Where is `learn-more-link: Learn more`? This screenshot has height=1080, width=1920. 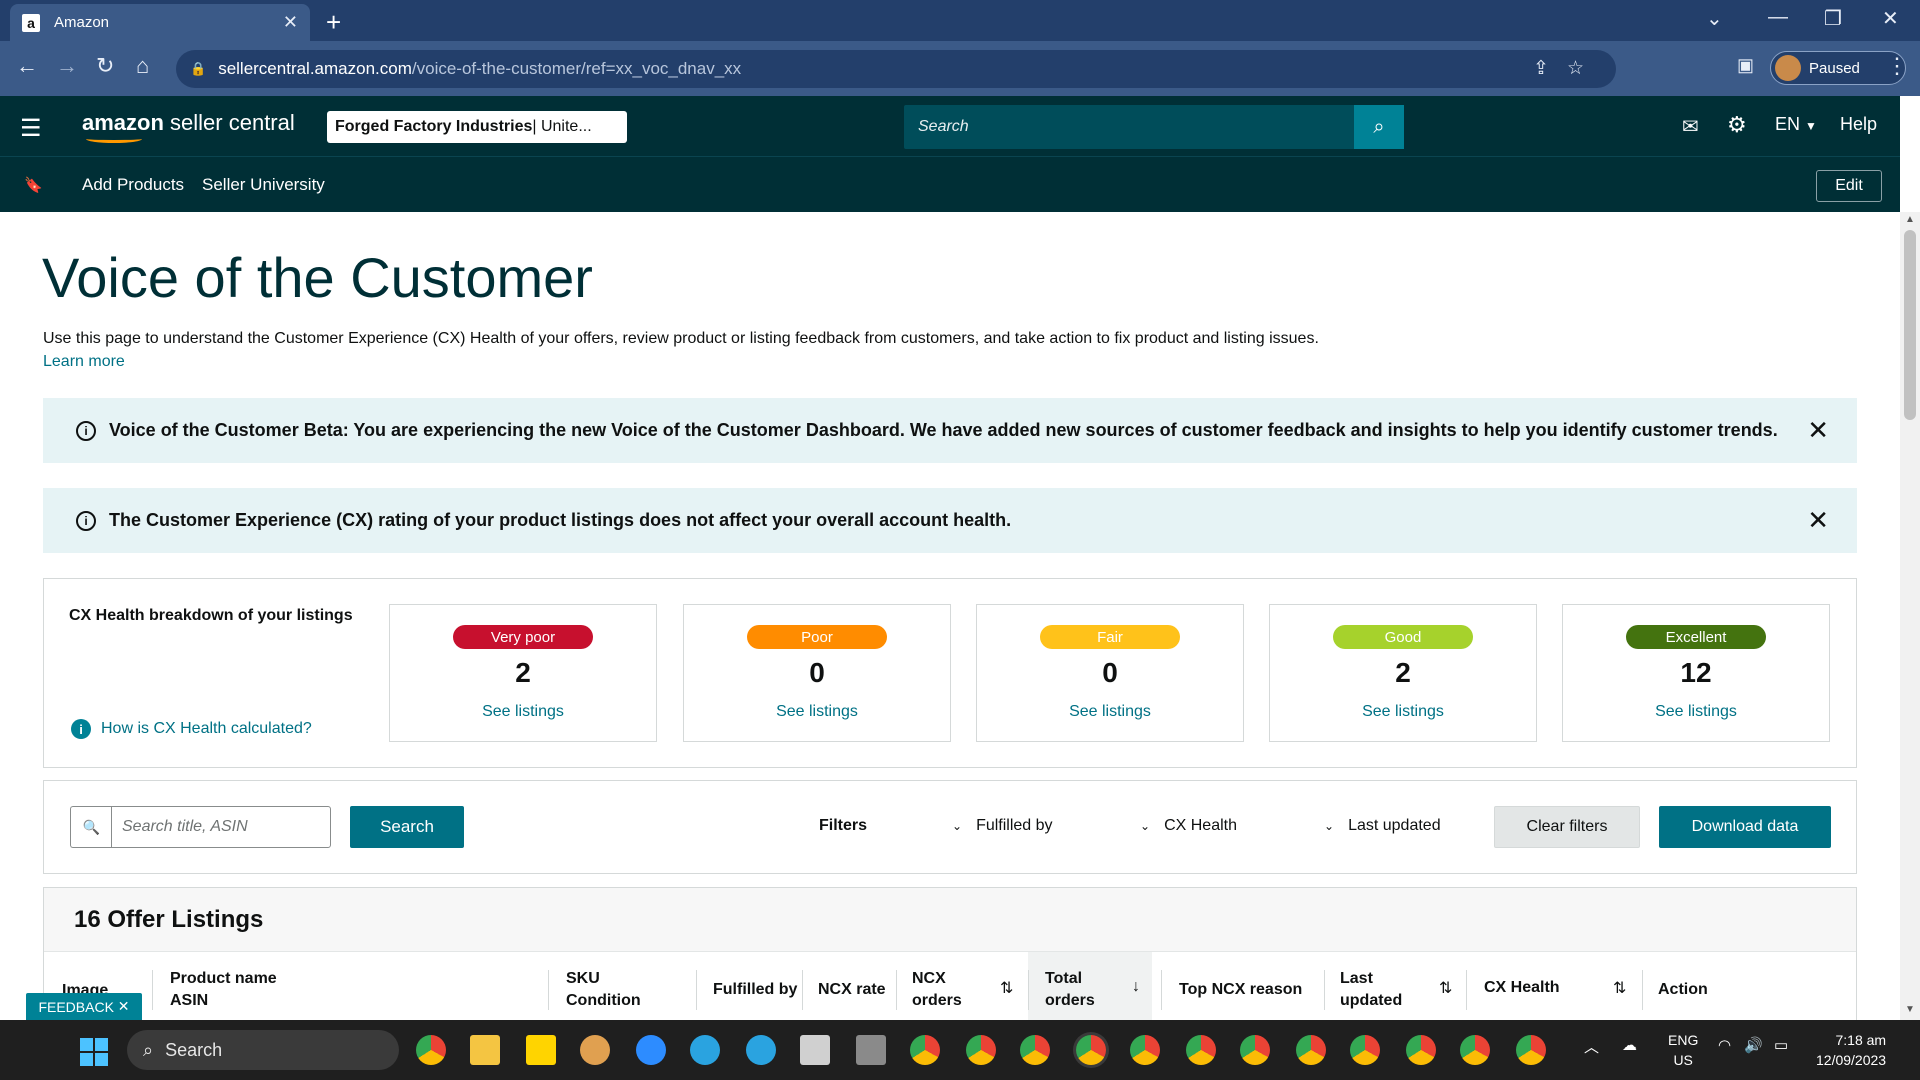
learn-more-link: Learn more is located at coordinates (84, 362).